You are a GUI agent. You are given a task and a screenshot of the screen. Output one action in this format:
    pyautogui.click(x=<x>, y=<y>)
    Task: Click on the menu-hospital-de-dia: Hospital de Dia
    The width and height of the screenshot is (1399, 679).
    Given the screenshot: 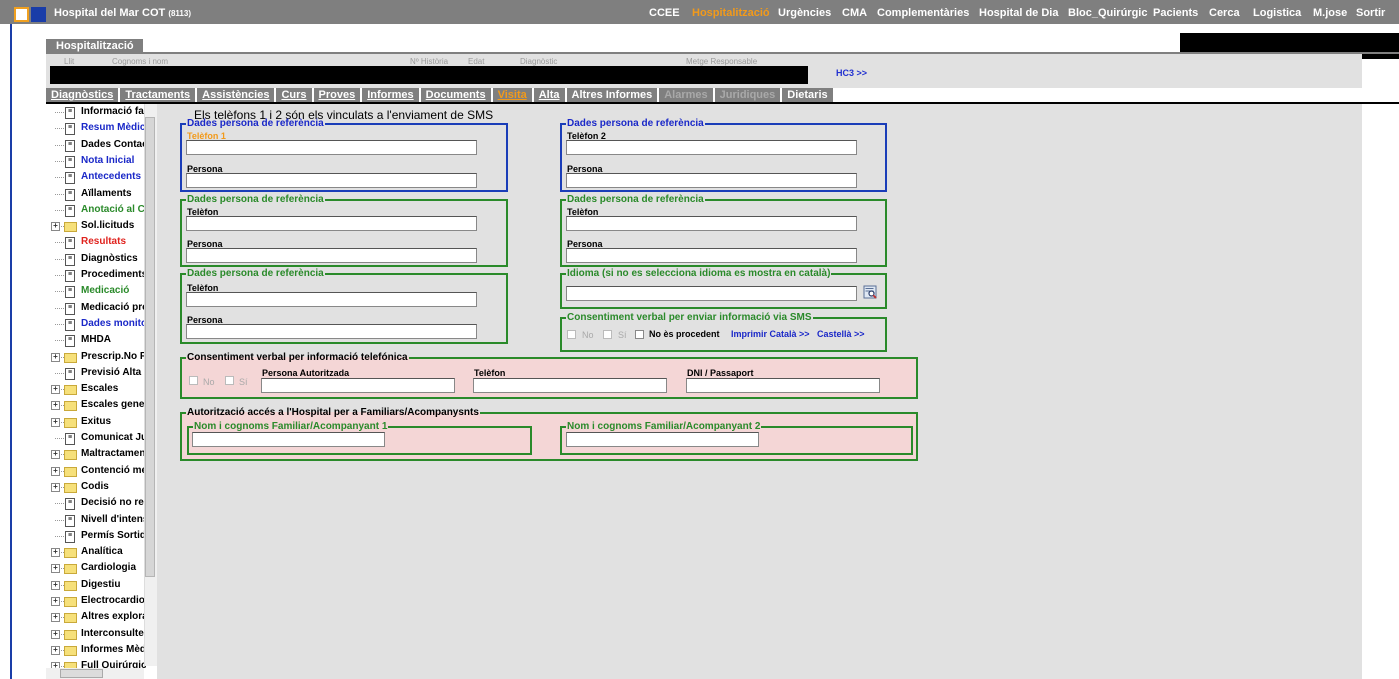 What is the action you would take?
    pyautogui.click(x=1018, y=13)
    